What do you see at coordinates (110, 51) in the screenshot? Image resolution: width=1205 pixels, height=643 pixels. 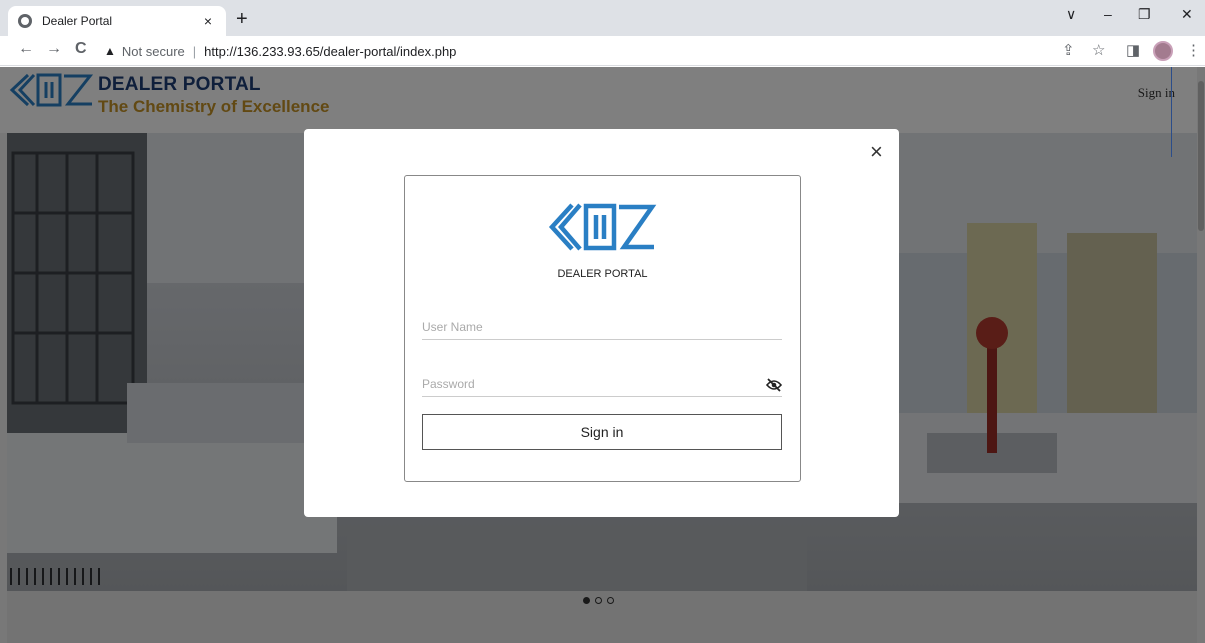 I see `warning-icon: ▲` at bounding box center [110, 51].